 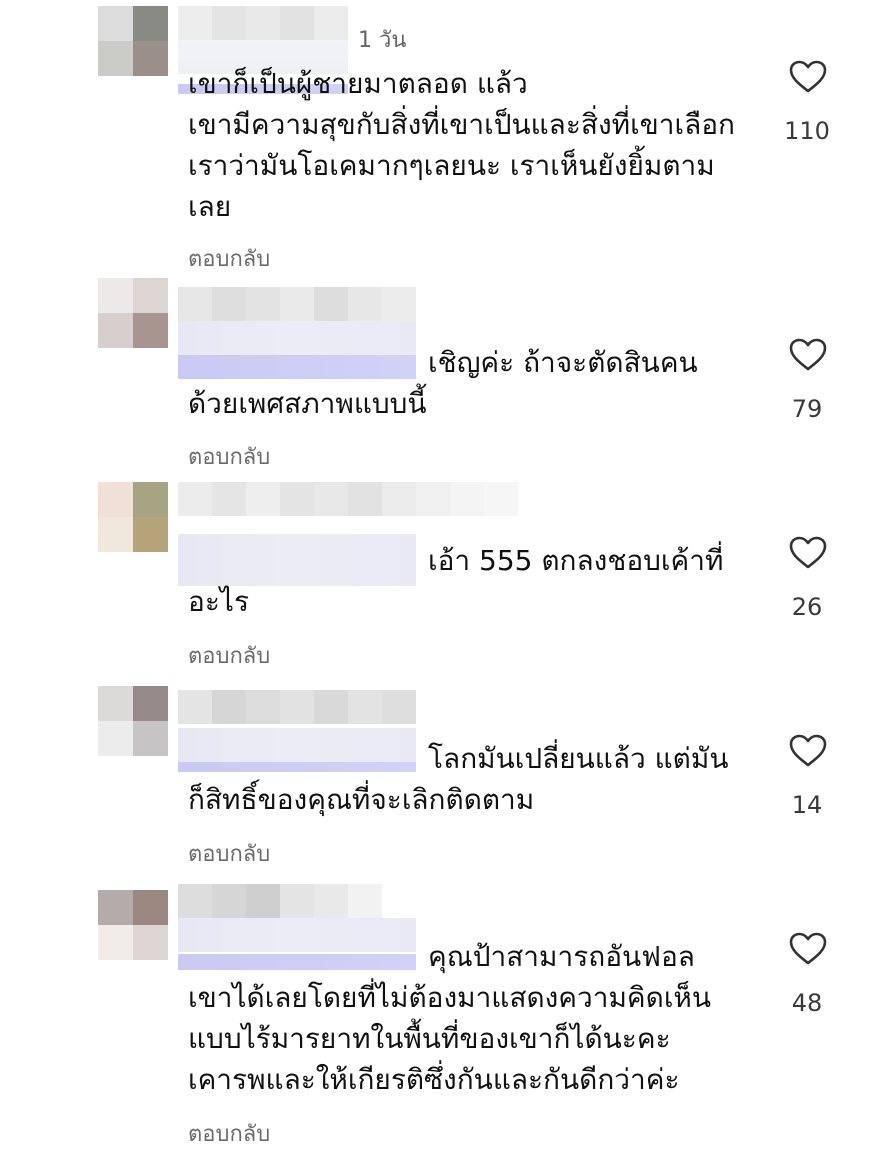 I want to click on like-count: 110, so click(x=807, y=131).